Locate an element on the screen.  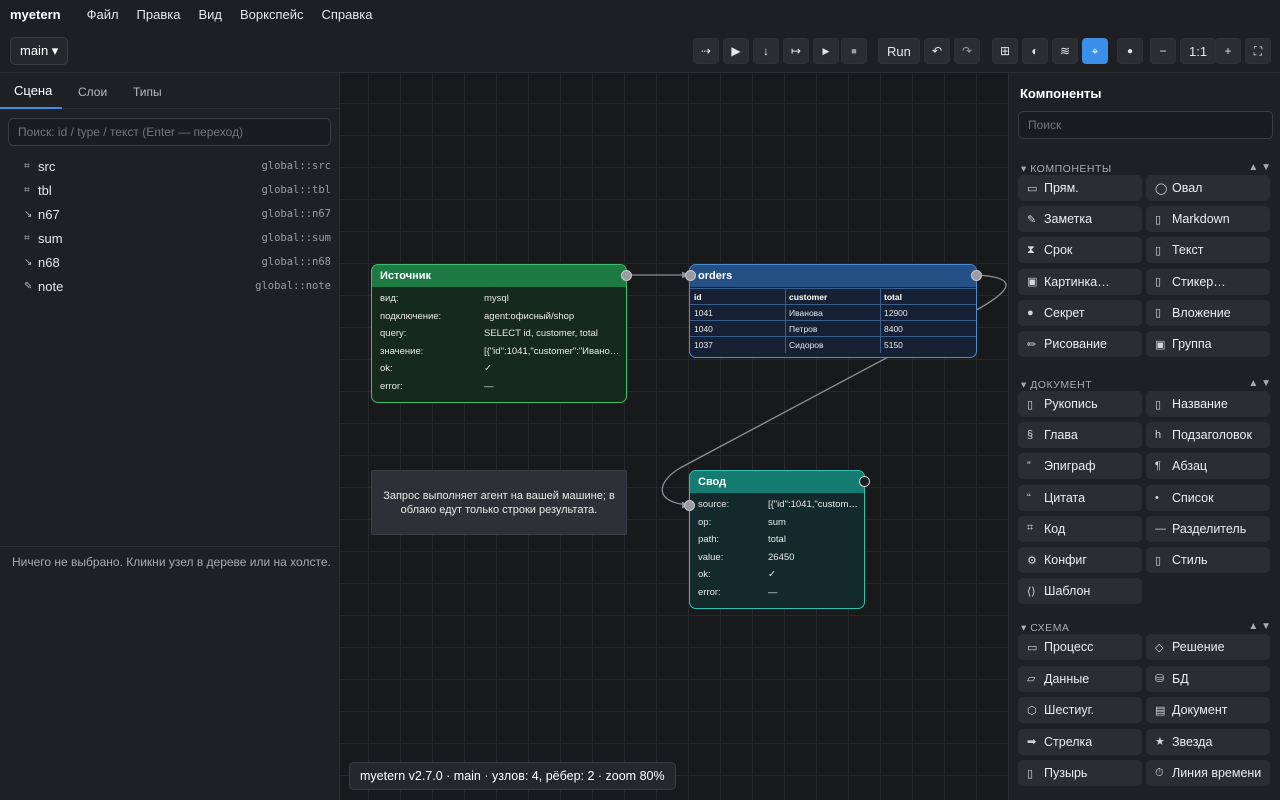
component-3-4: ⛁ БД is located at coordinates (1208, 678).